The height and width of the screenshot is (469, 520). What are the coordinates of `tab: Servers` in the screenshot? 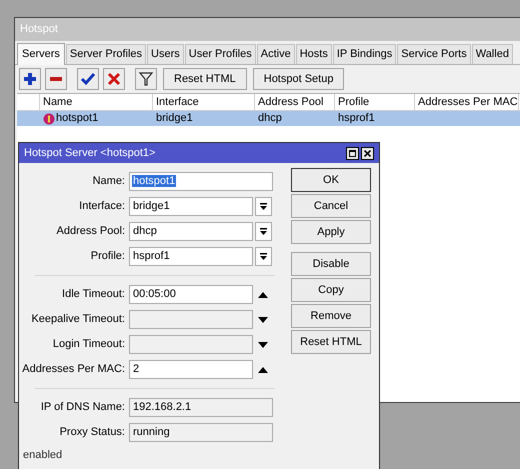 It's located at (41, 54).